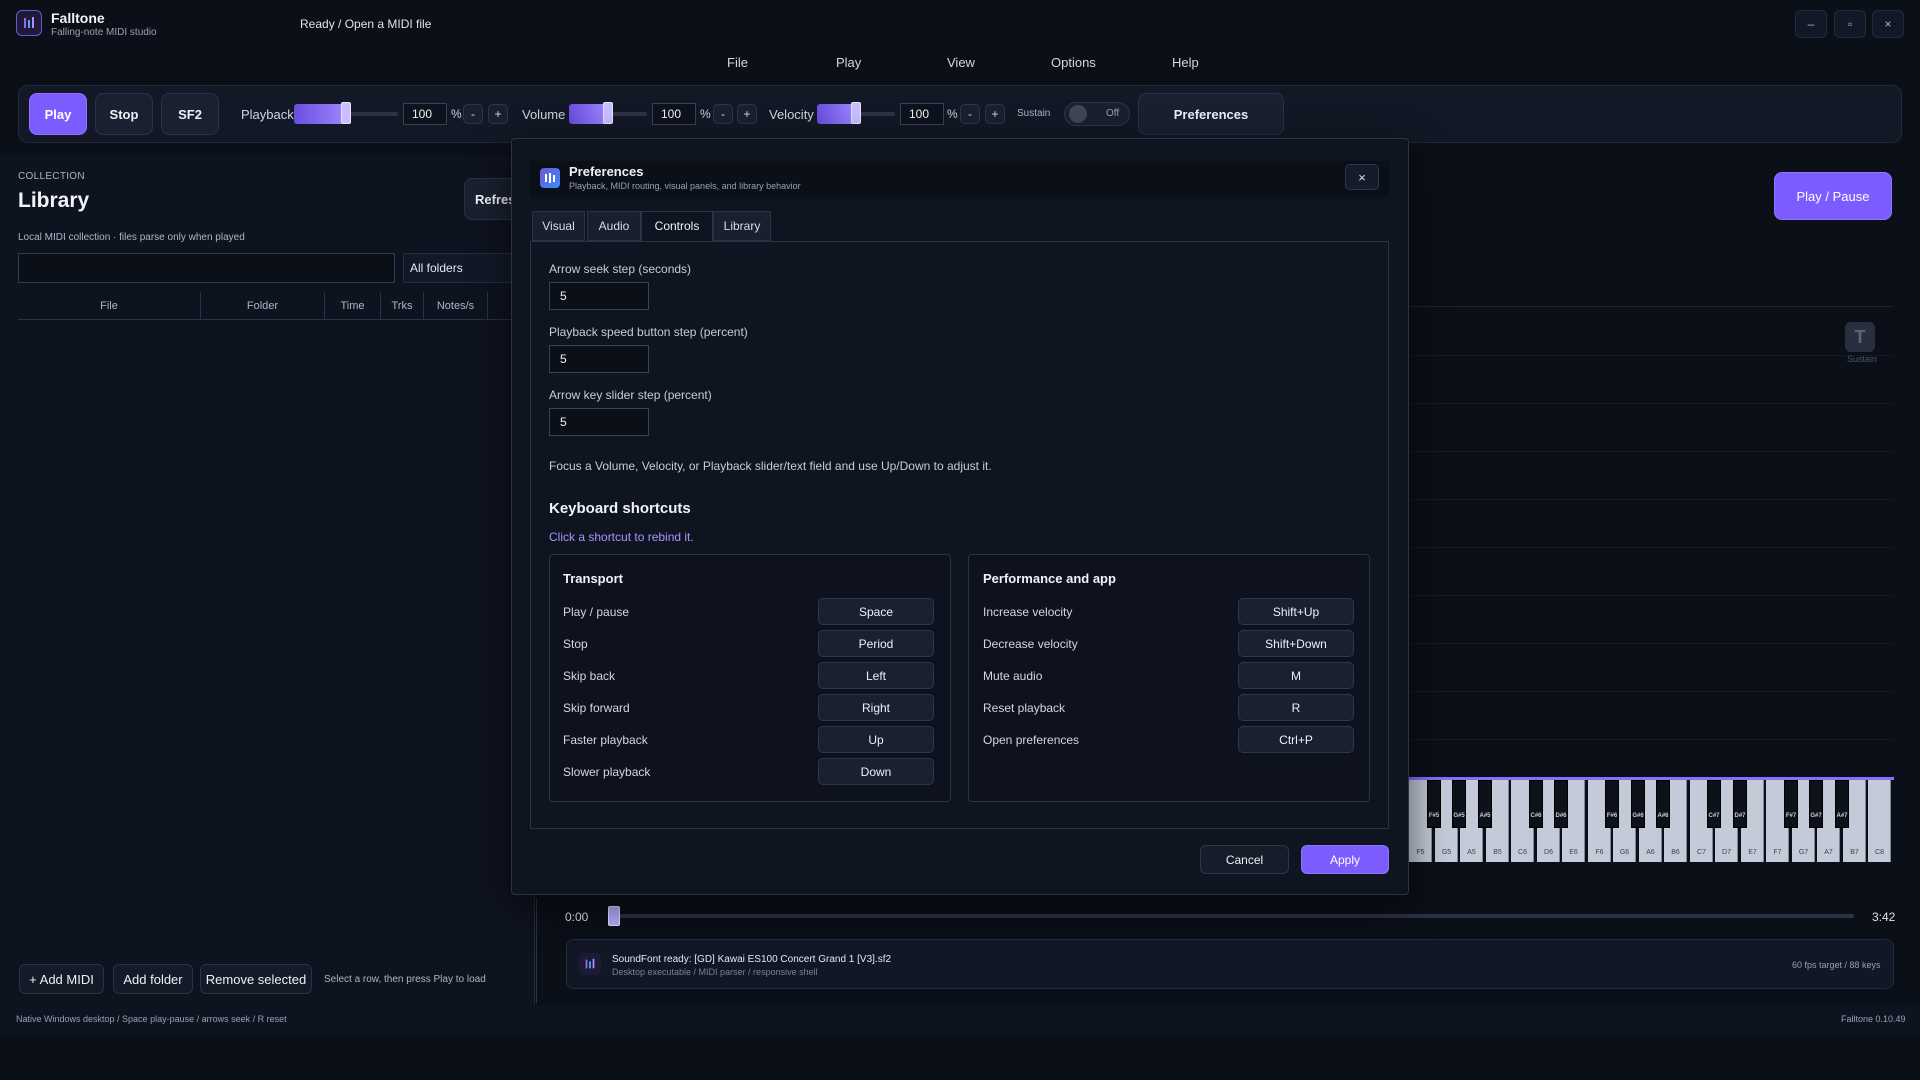  What do you see at coordinates (1777, 852) in the screenshot?
I see `white-key-label: F7` at bounding box center [1777, 852].